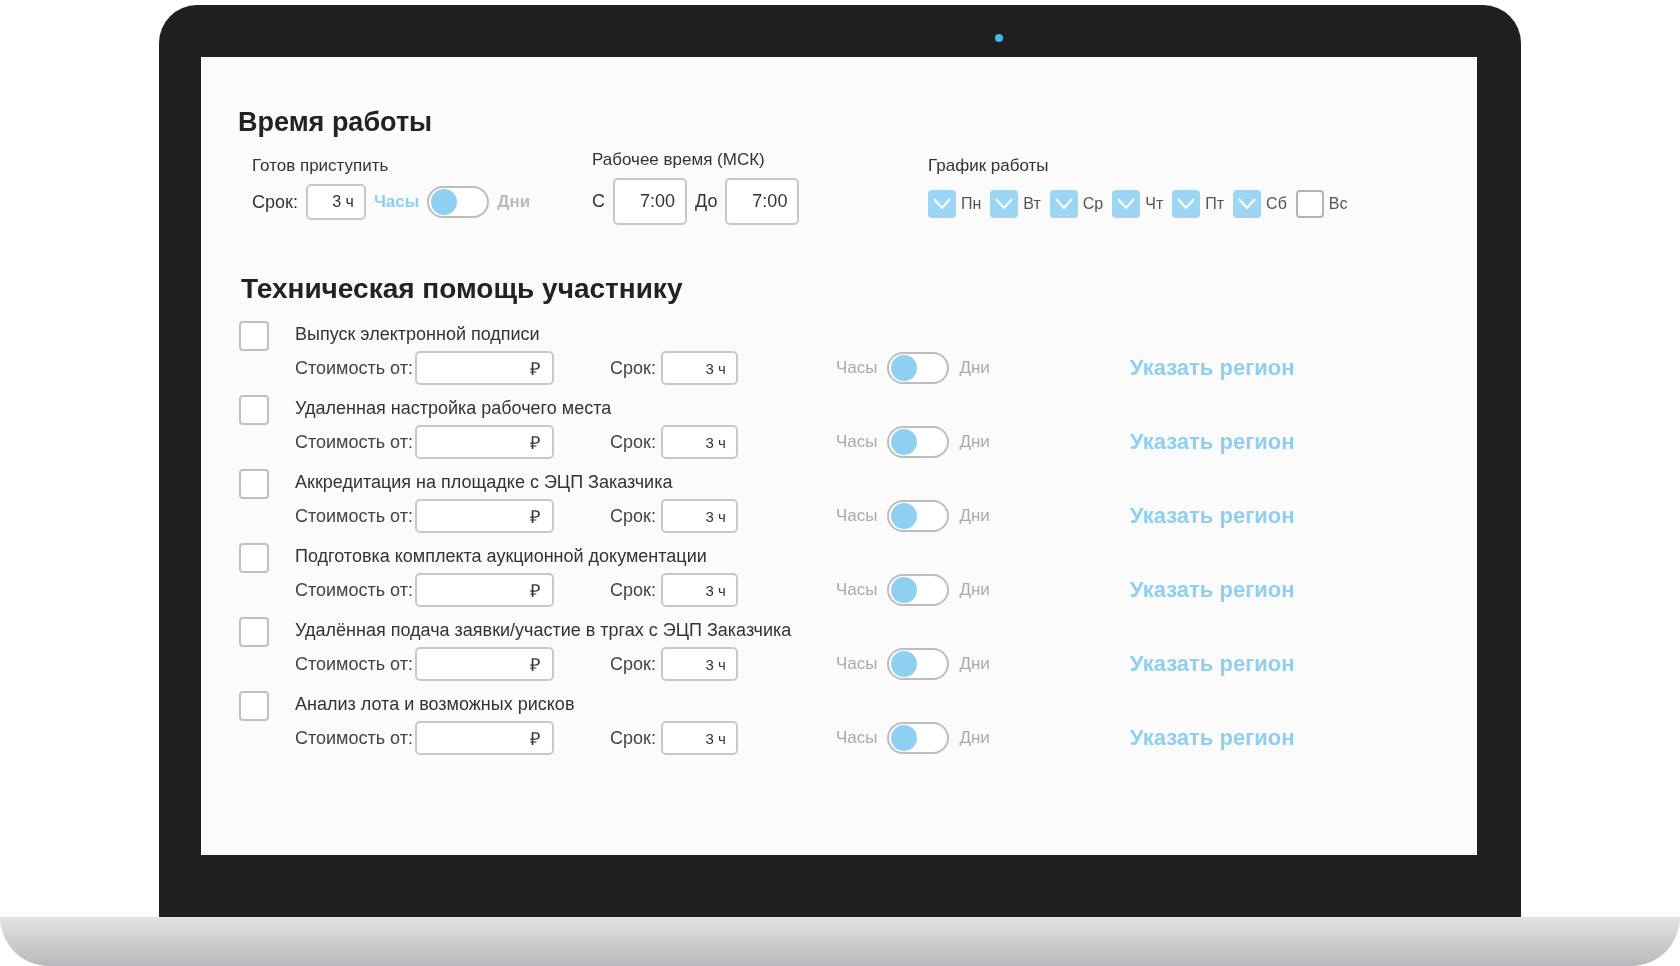 The image size is (1680, 966). I want to click on day-label: Вт, so click(1032, 204).